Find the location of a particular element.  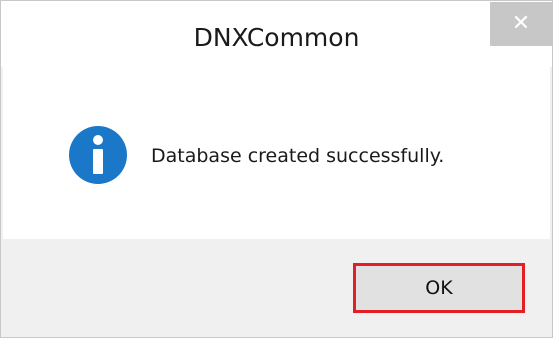

close-button: ✕ is located at coordinates (521, 24).